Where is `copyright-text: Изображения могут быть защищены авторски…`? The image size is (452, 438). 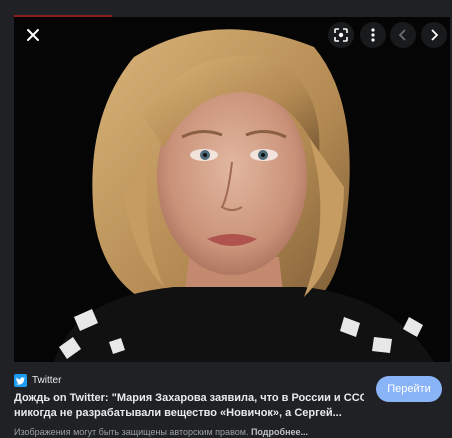 copyright-text: Изображения могут быть защищены авторски… is located at coordinates (132, 432).